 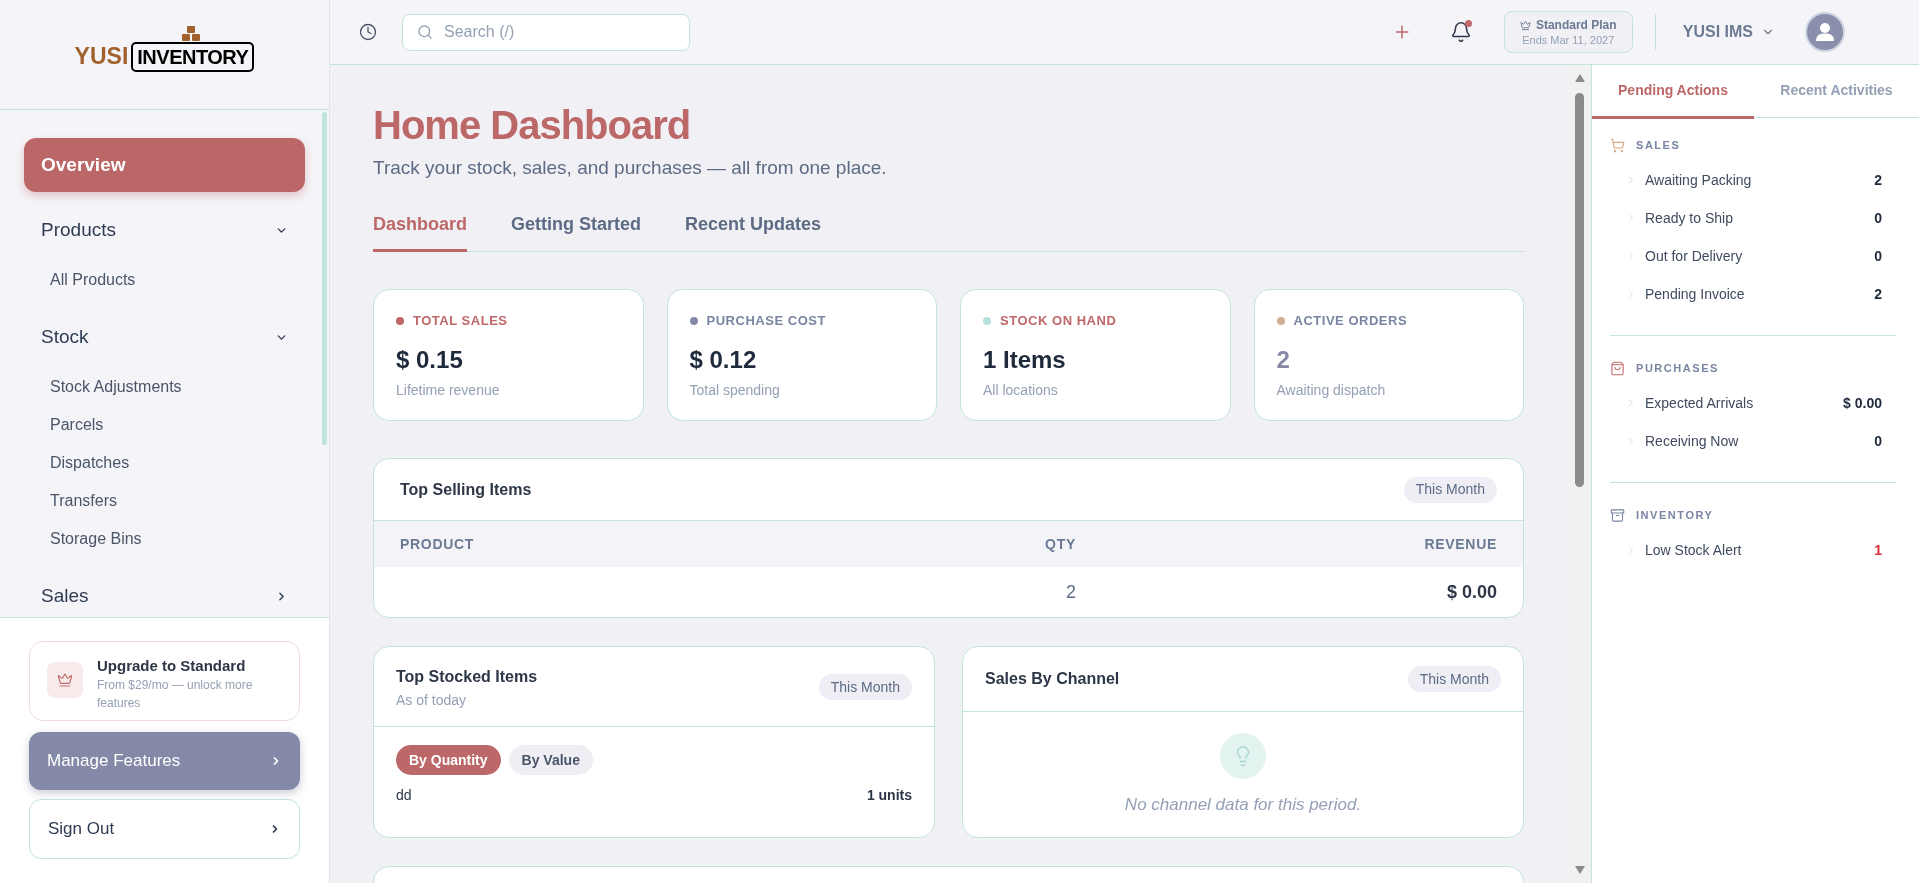 I want to click on column-header: QTY, so click(x=1060, y=544).